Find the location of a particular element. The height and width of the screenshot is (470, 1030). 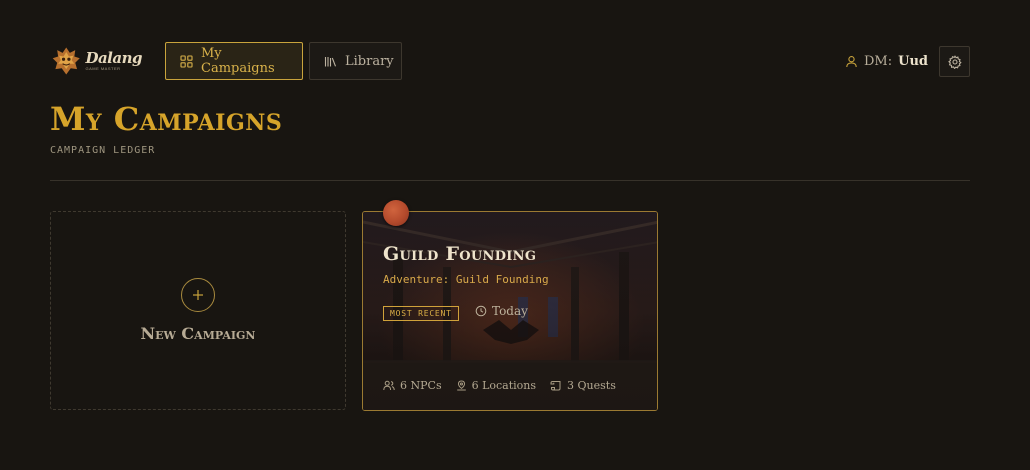

nav-library-button: Library is located at coordinates (355, 61).